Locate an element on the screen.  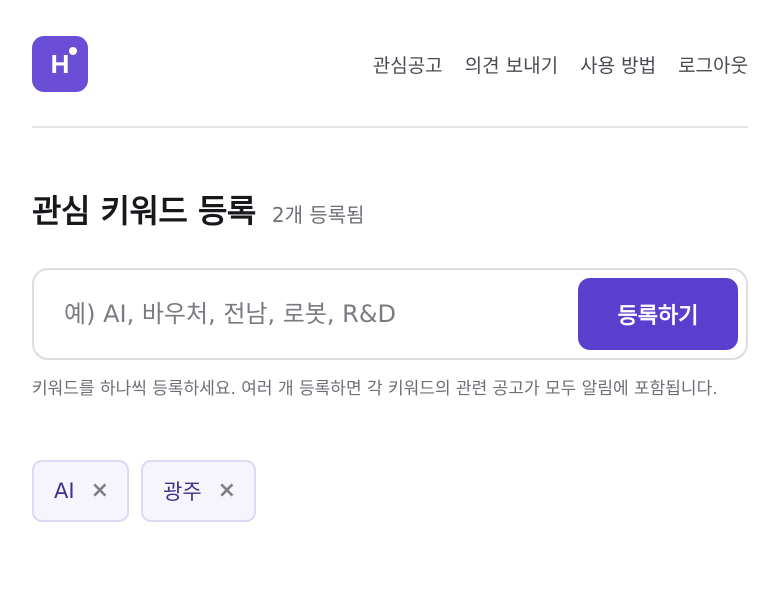
header: H 관심공고 의견 보내기 사용 방법 로그아웃 is located at coordinates (390, 64).